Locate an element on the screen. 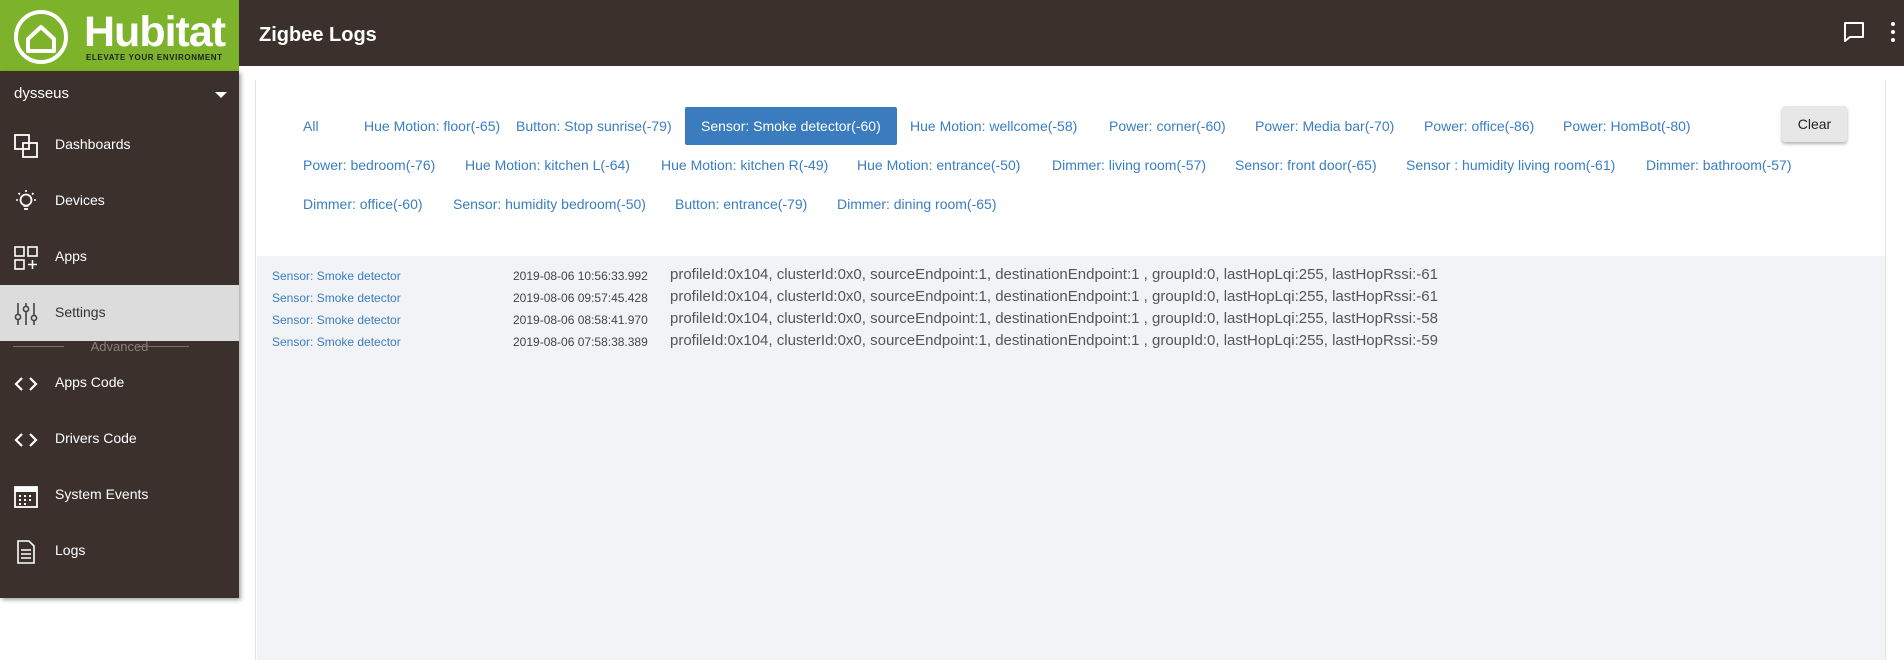 This screenshot has height=660, width=1904. document-icon is located at coordinates (26, 552).